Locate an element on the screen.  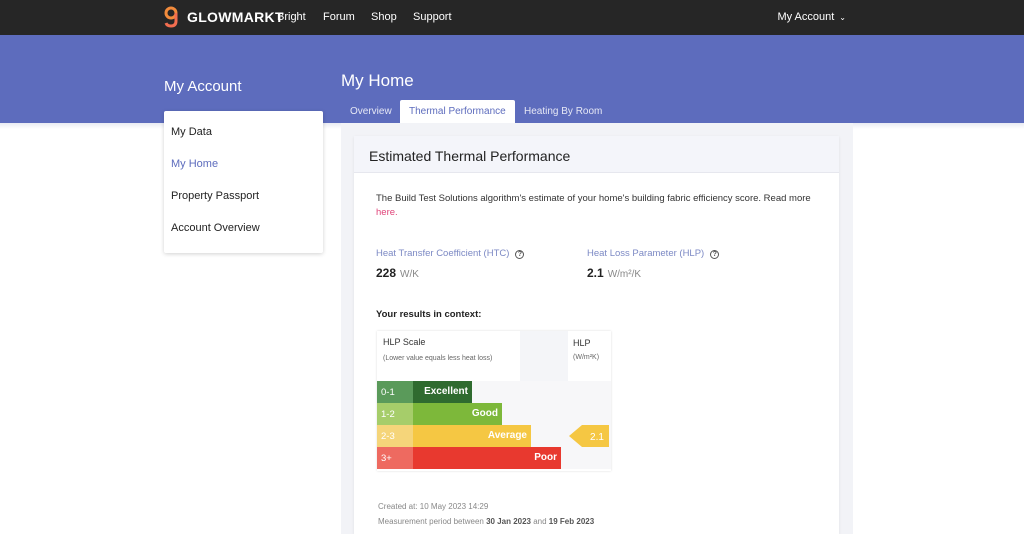
card-header: Estimated Thermal Performance is located at coordinates (596, 154).